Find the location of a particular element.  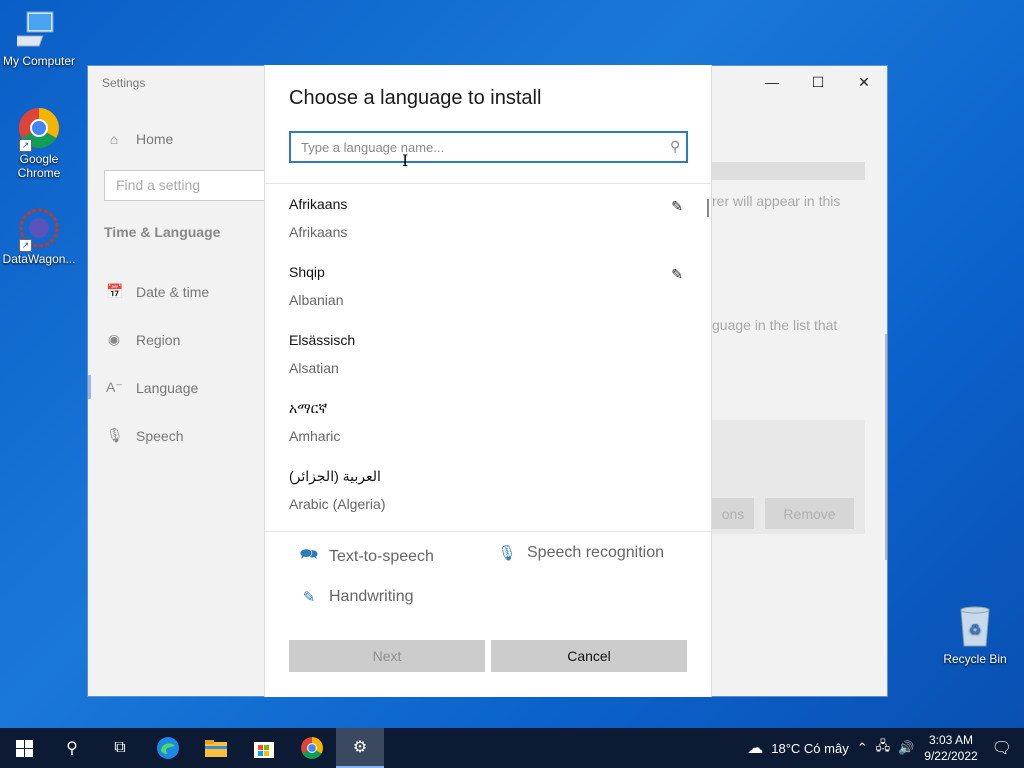

nav-label: Language is located at coordinates (167, 387).